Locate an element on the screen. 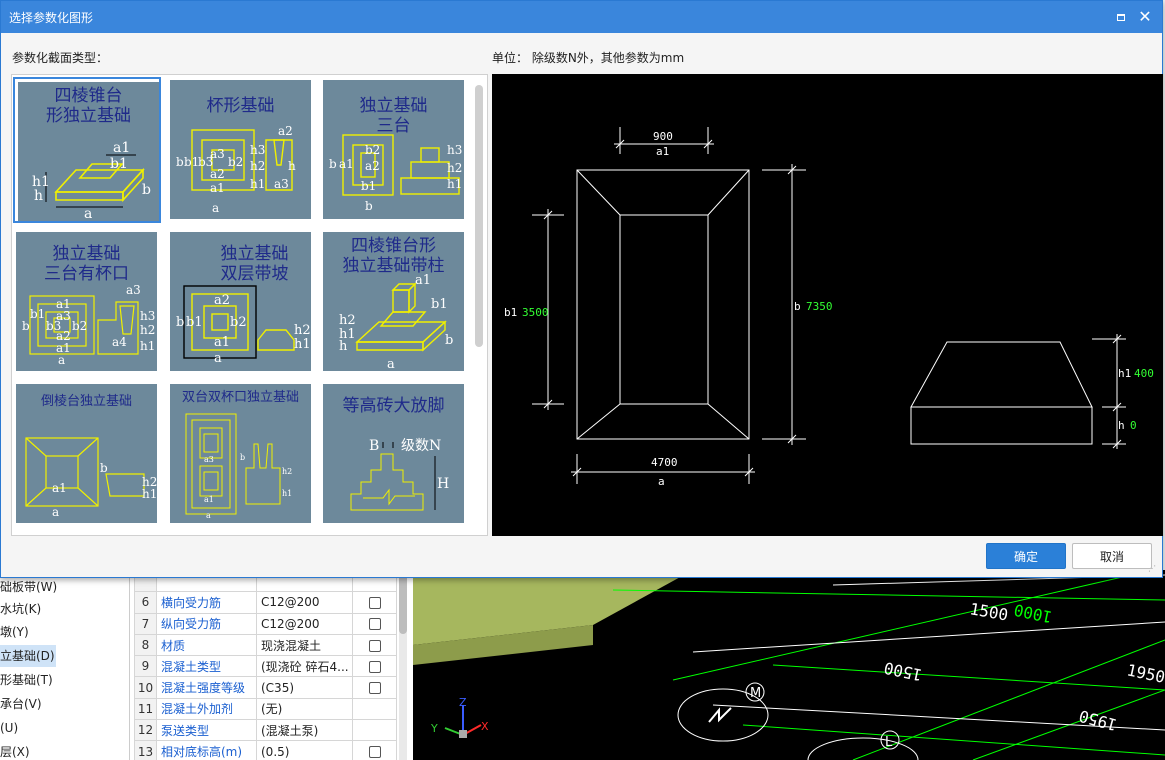 Image resolution: width=1165 pixels, height=760 pixels. table-row: 6 横向受力筋 C12@200 is located at coordinates (265, 602).